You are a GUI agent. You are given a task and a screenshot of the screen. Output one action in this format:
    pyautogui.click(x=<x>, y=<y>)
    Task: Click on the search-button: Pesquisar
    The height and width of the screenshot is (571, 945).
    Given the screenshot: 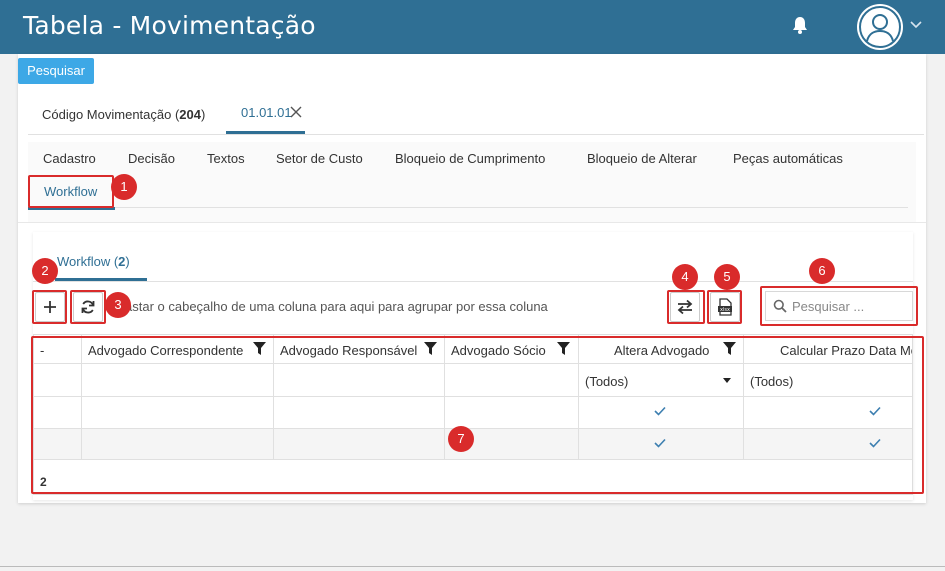 What is the action you would take?
    pyautogui.click(x=56, y=71)
    